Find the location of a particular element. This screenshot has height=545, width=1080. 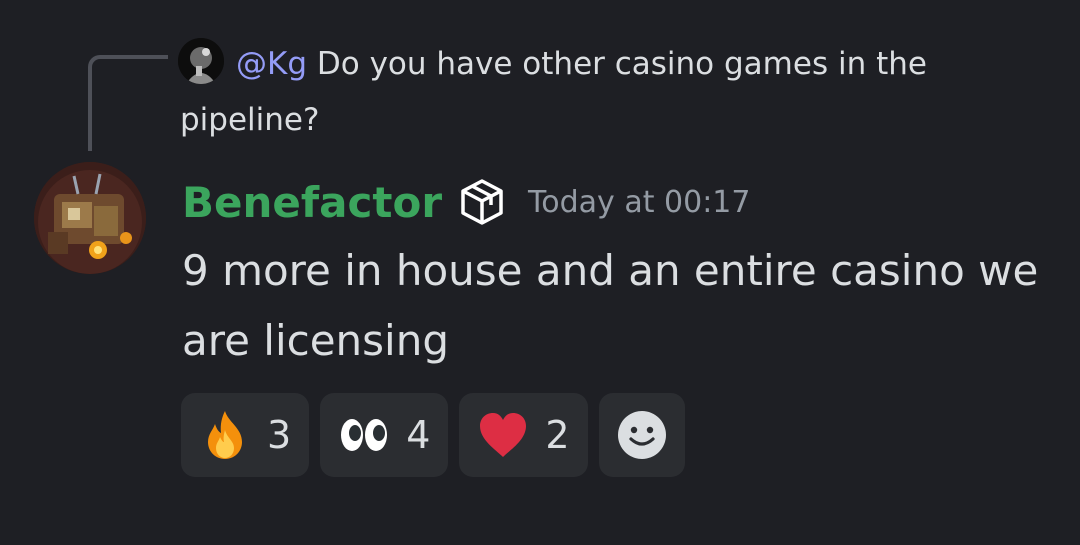

reaction-heart: 2 is located at coordinates (523, 435).